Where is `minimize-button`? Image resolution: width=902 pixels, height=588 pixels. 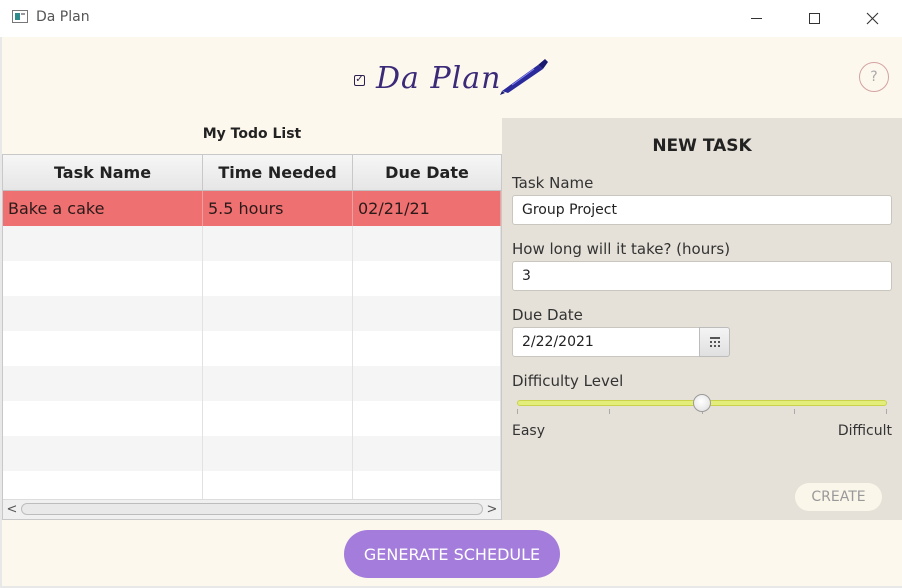 minimize-button is located at coordinates (756, 18).